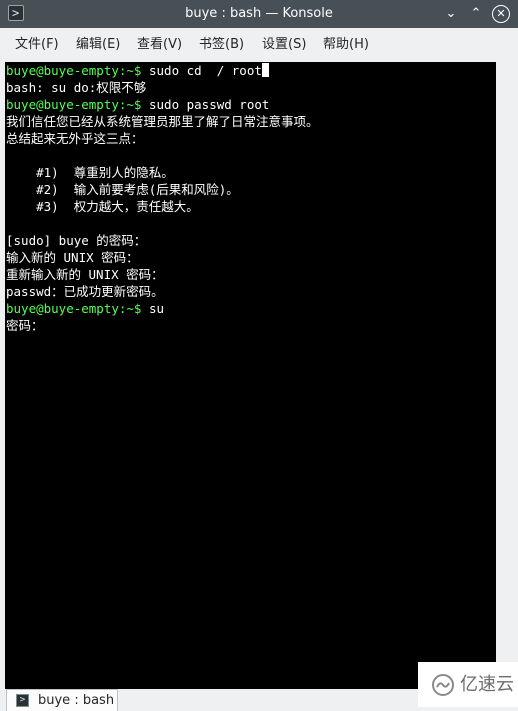  I want to click on terminal-line-text: su, so click(157, 308).